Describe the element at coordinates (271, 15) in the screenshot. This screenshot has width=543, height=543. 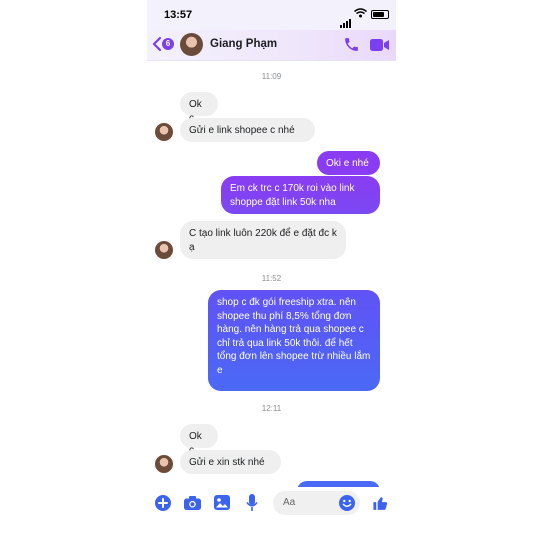
I see `status-bar: 13:57` at that location.